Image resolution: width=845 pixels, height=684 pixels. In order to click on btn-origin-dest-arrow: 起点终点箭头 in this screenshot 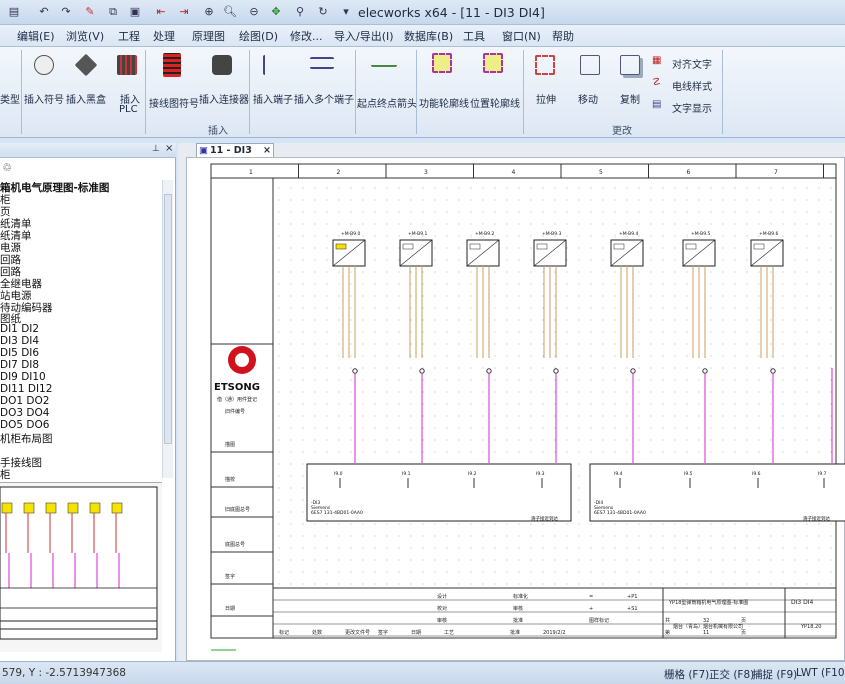, I will do `click(387, 102)`.